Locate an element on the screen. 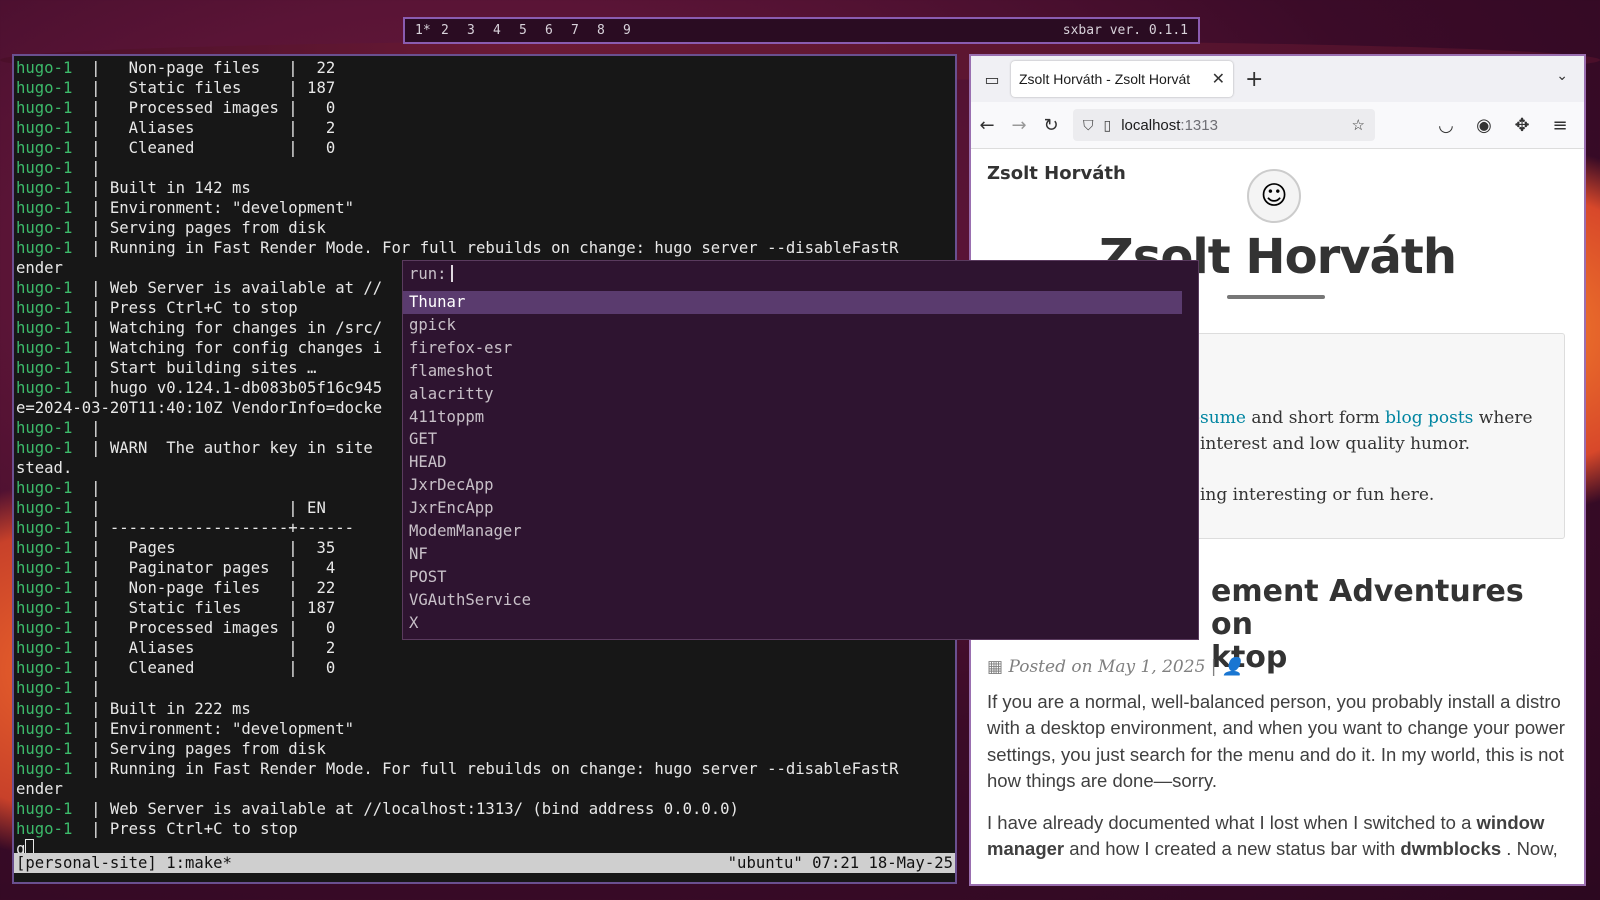 The height and width of the screenshot is (900, 1600). tab-bar: ▭ Zsolt Horváth - Zsolt Horvát ✕ + ⌄ is located at coordinates (1277, 79).